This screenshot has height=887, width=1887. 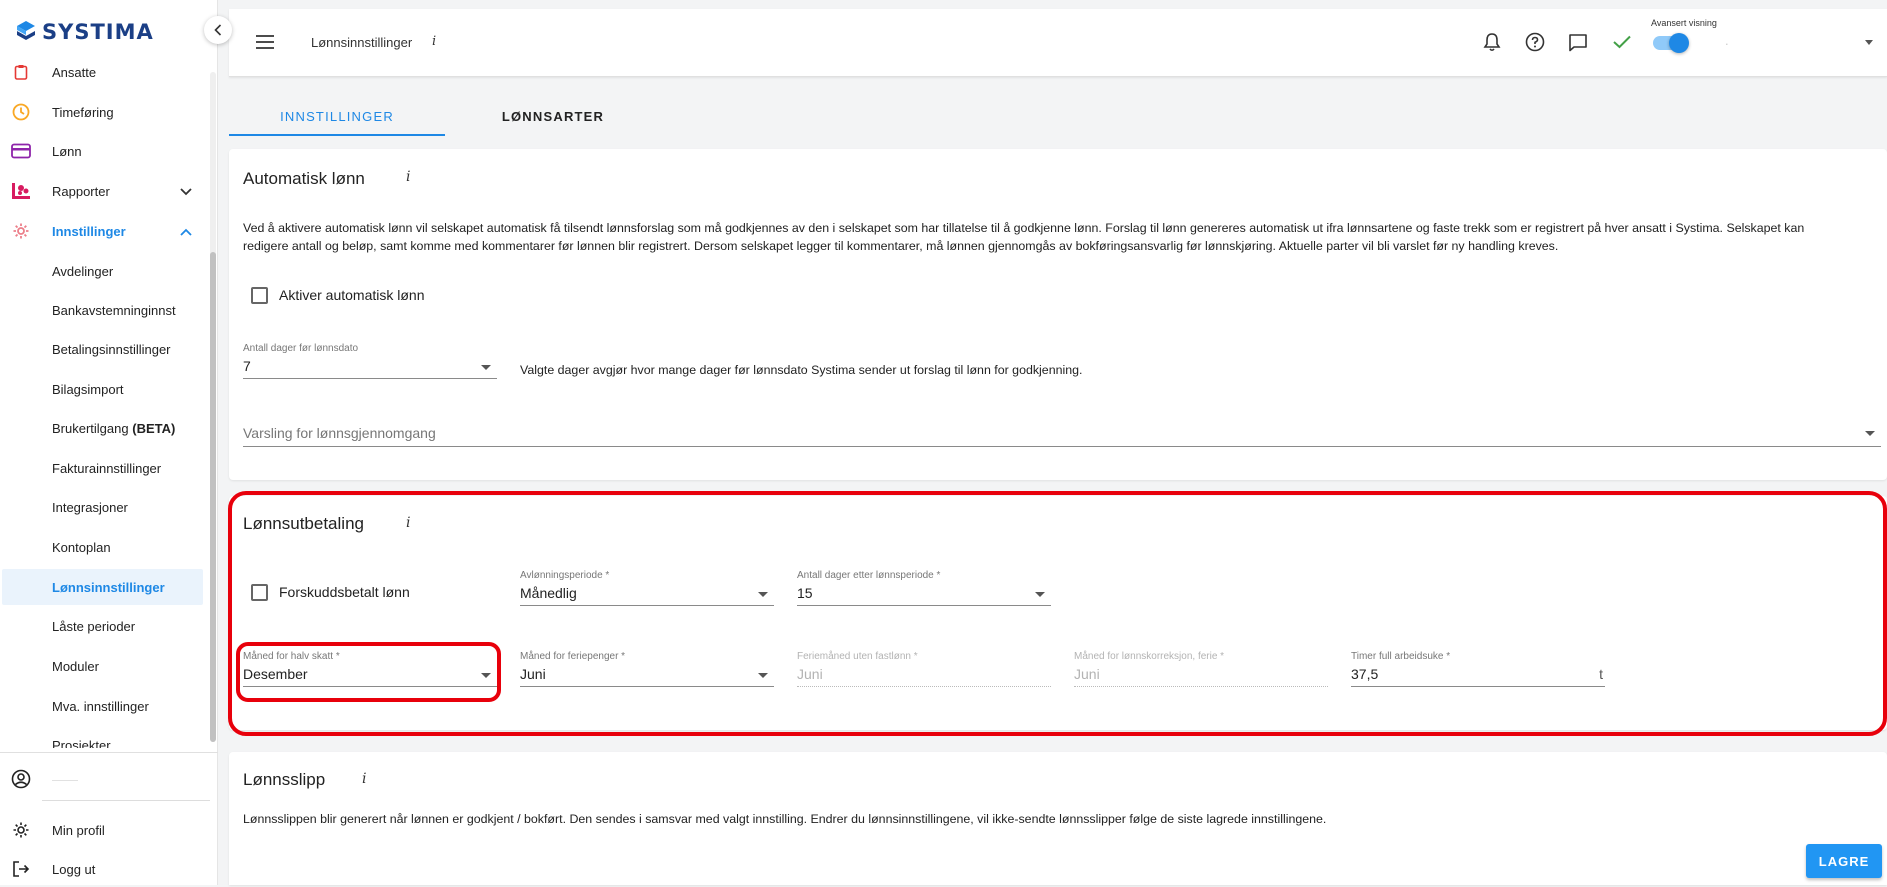 What do you see at coordinates (247, 366) in the screenshot?
I see `days-before-value: 7` at bounding box center [247, 366].